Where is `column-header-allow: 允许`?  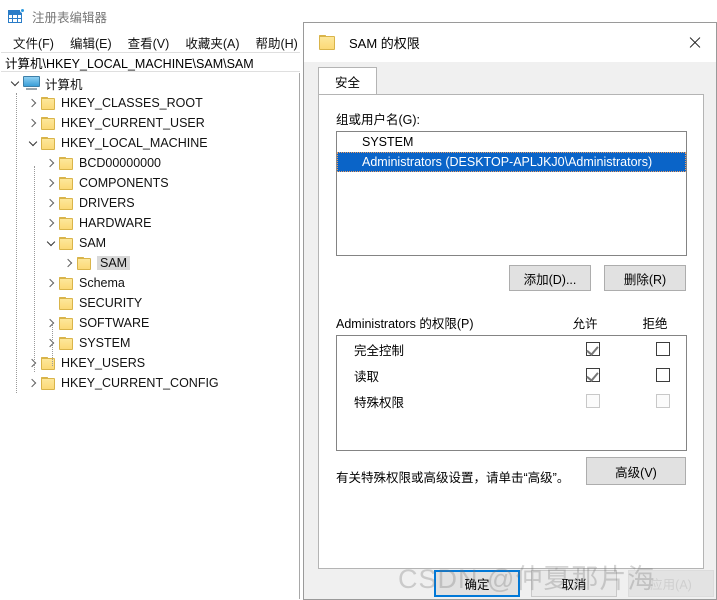
column-header-allow: 允许 is located at coordinates (585, 324).